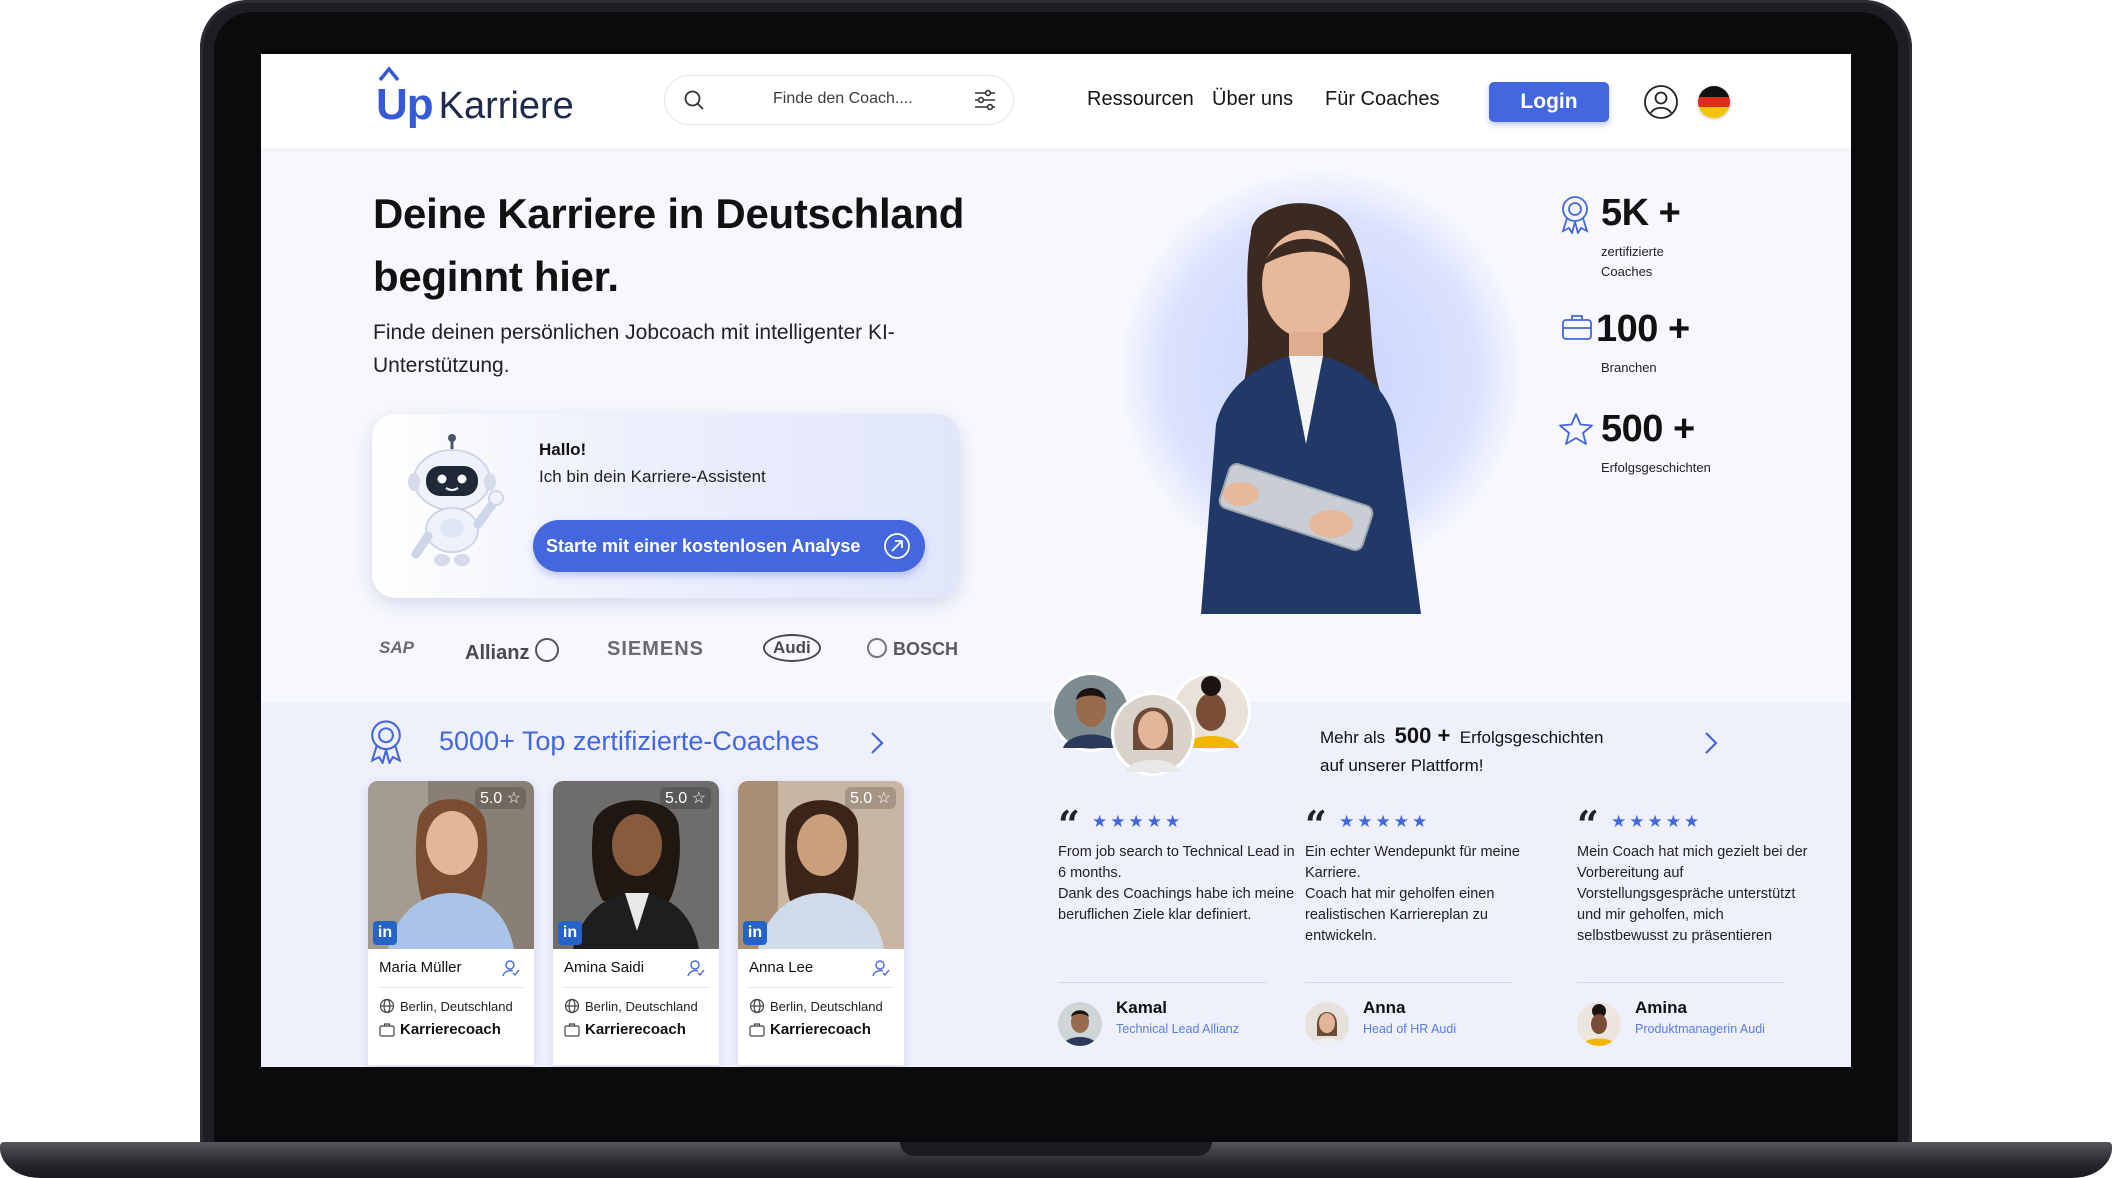  Describe the element at coordinates (386, 742) in the screenshot. I see `certified-coaches-icon` at that location.